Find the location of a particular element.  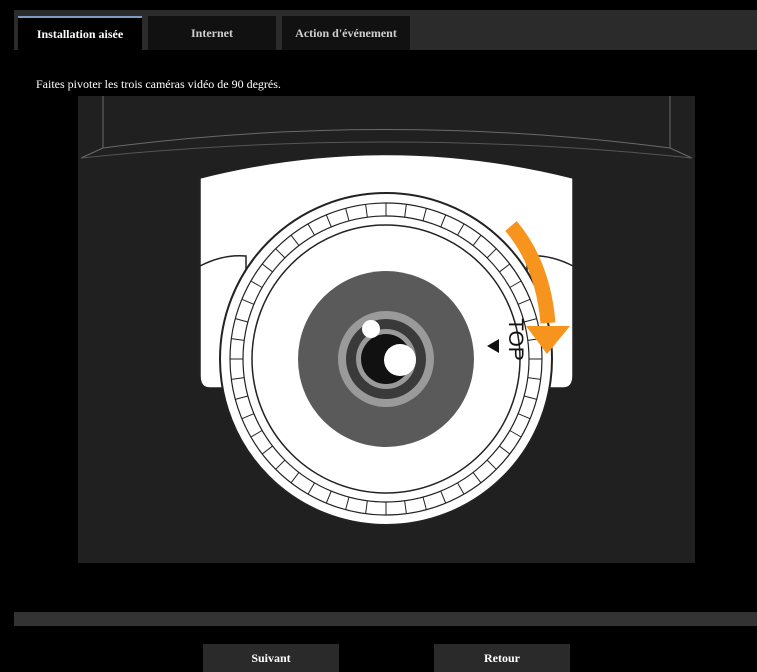

top-marker-label: TOP is located at coordinates (515, 339).